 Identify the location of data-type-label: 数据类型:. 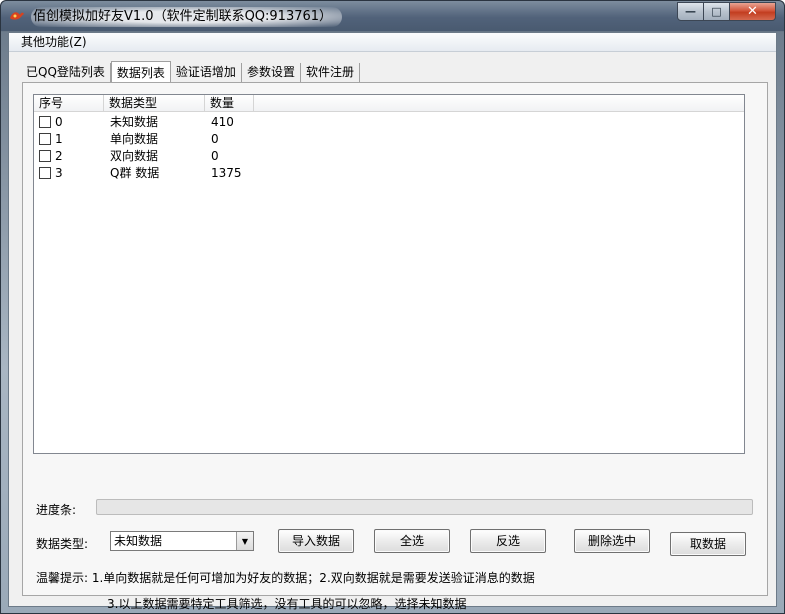
(62, 544).